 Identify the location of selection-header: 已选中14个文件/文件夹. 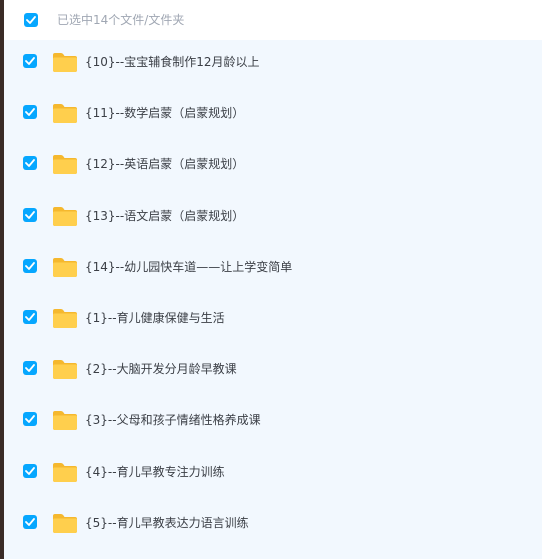
(273, 20).